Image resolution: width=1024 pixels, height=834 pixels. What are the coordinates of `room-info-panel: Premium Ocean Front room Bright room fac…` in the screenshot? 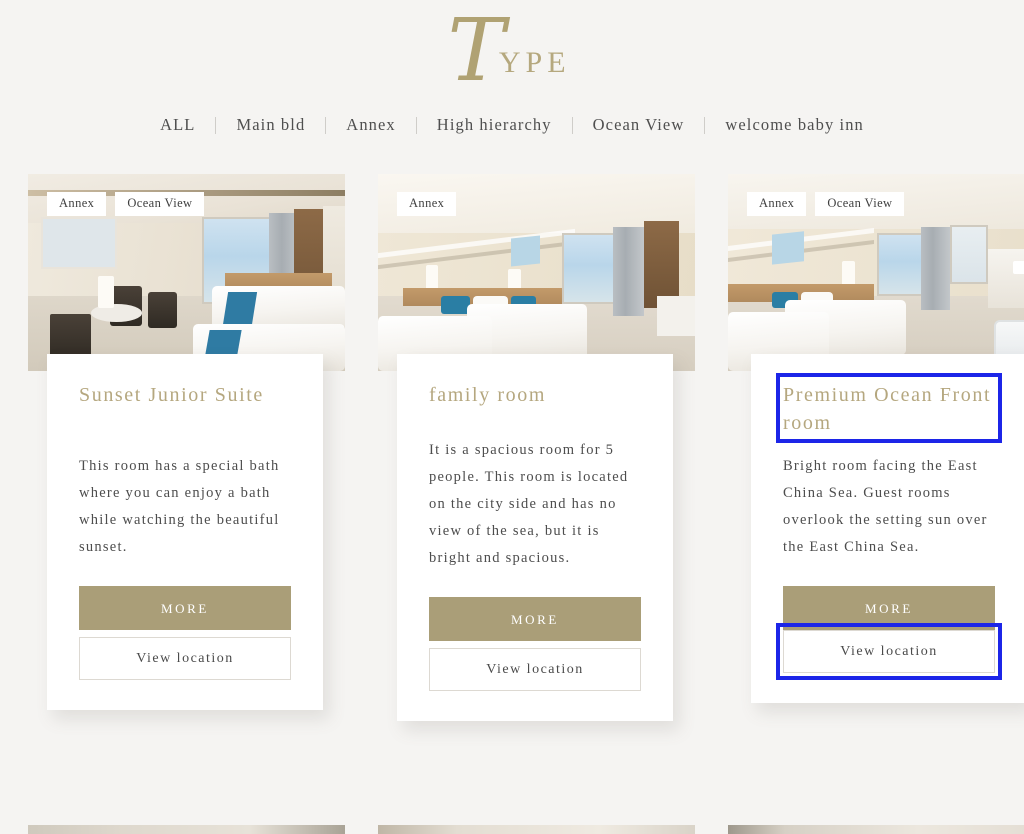 It's located at (887, 528).